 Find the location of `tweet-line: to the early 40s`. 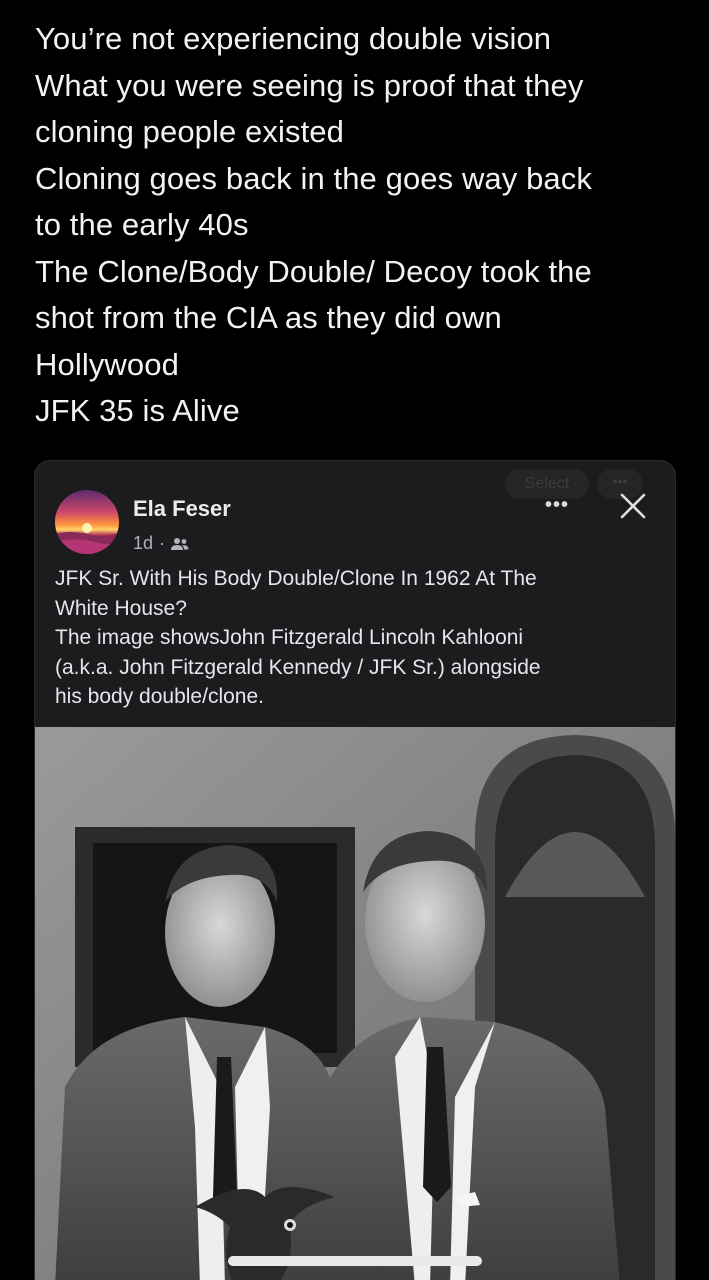

tweet-line: to the early 40s is located at coordinates (142, 224).